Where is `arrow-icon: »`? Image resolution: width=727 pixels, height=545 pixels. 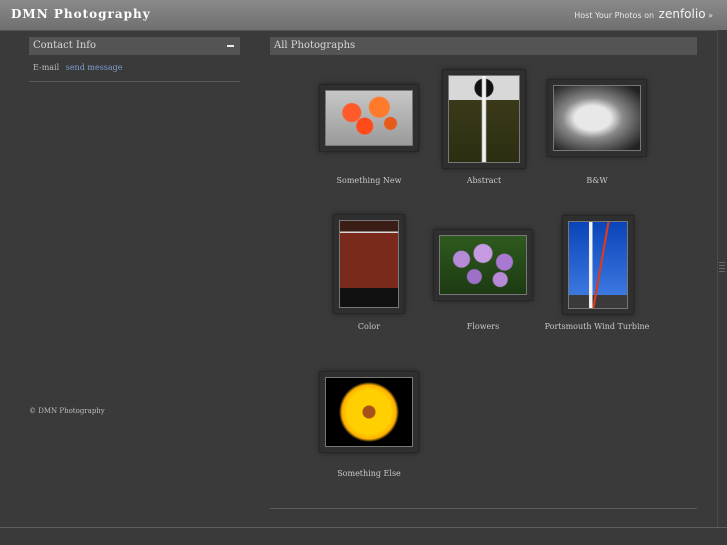
arrow-icon: » is located at coordinates (710, 15).